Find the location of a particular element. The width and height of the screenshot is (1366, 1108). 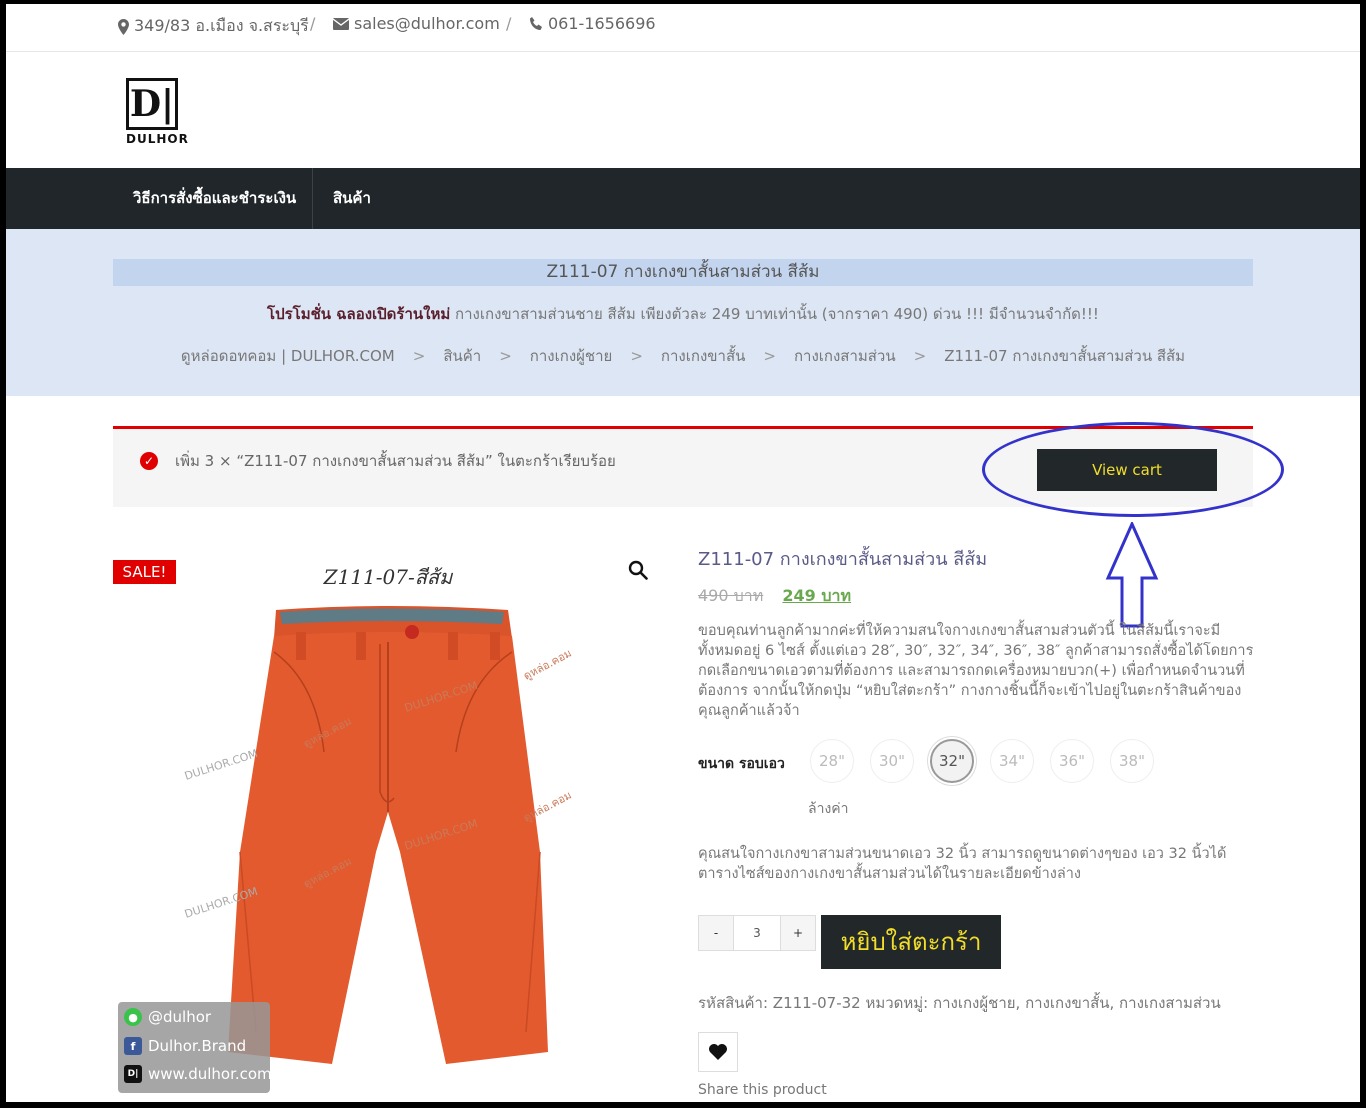

qty-plus-button: + is located at coordinates (798, 933).